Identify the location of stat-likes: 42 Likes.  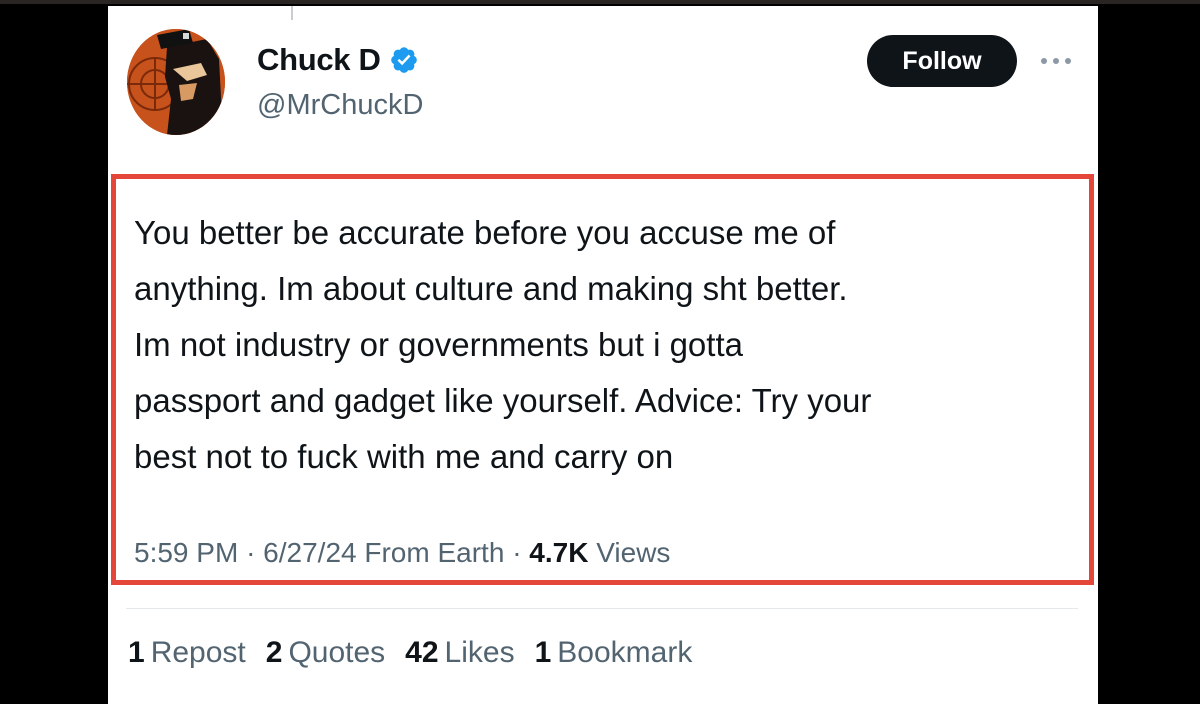
(459, 653).